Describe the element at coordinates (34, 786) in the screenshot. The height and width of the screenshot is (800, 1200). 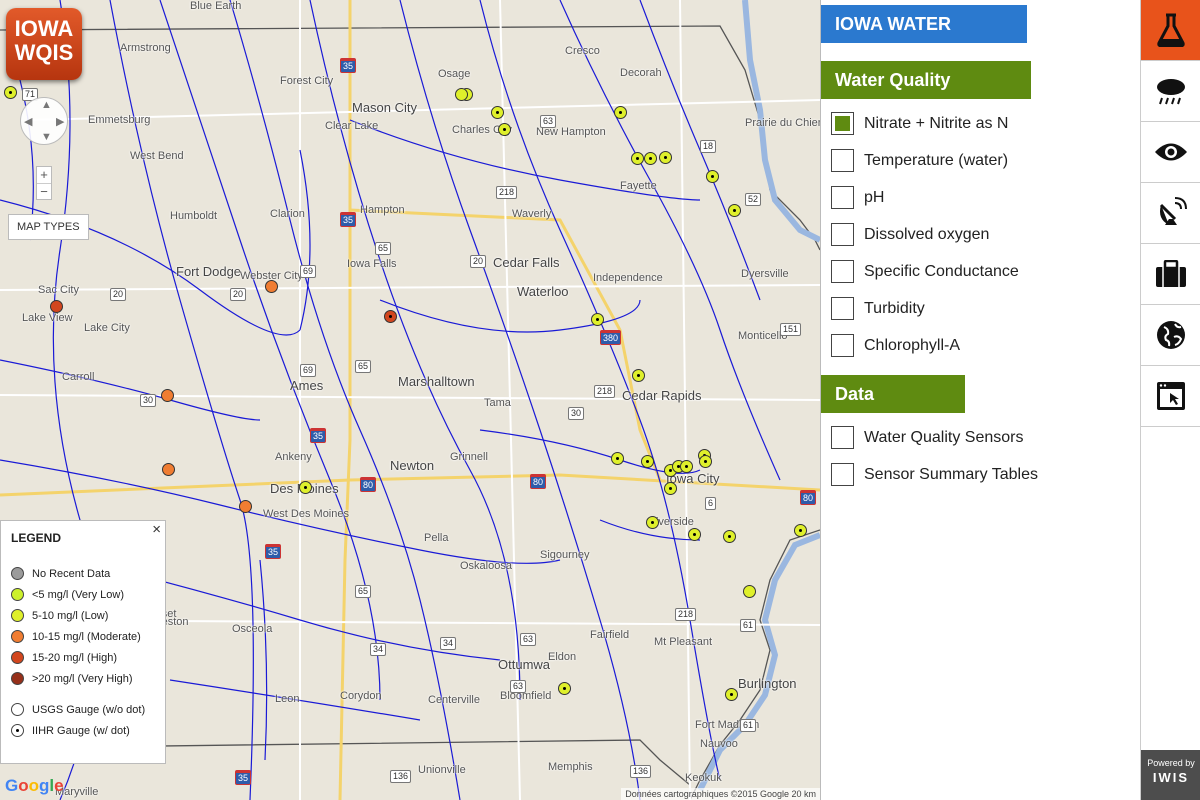
I see `google-logo: Google` at that location.